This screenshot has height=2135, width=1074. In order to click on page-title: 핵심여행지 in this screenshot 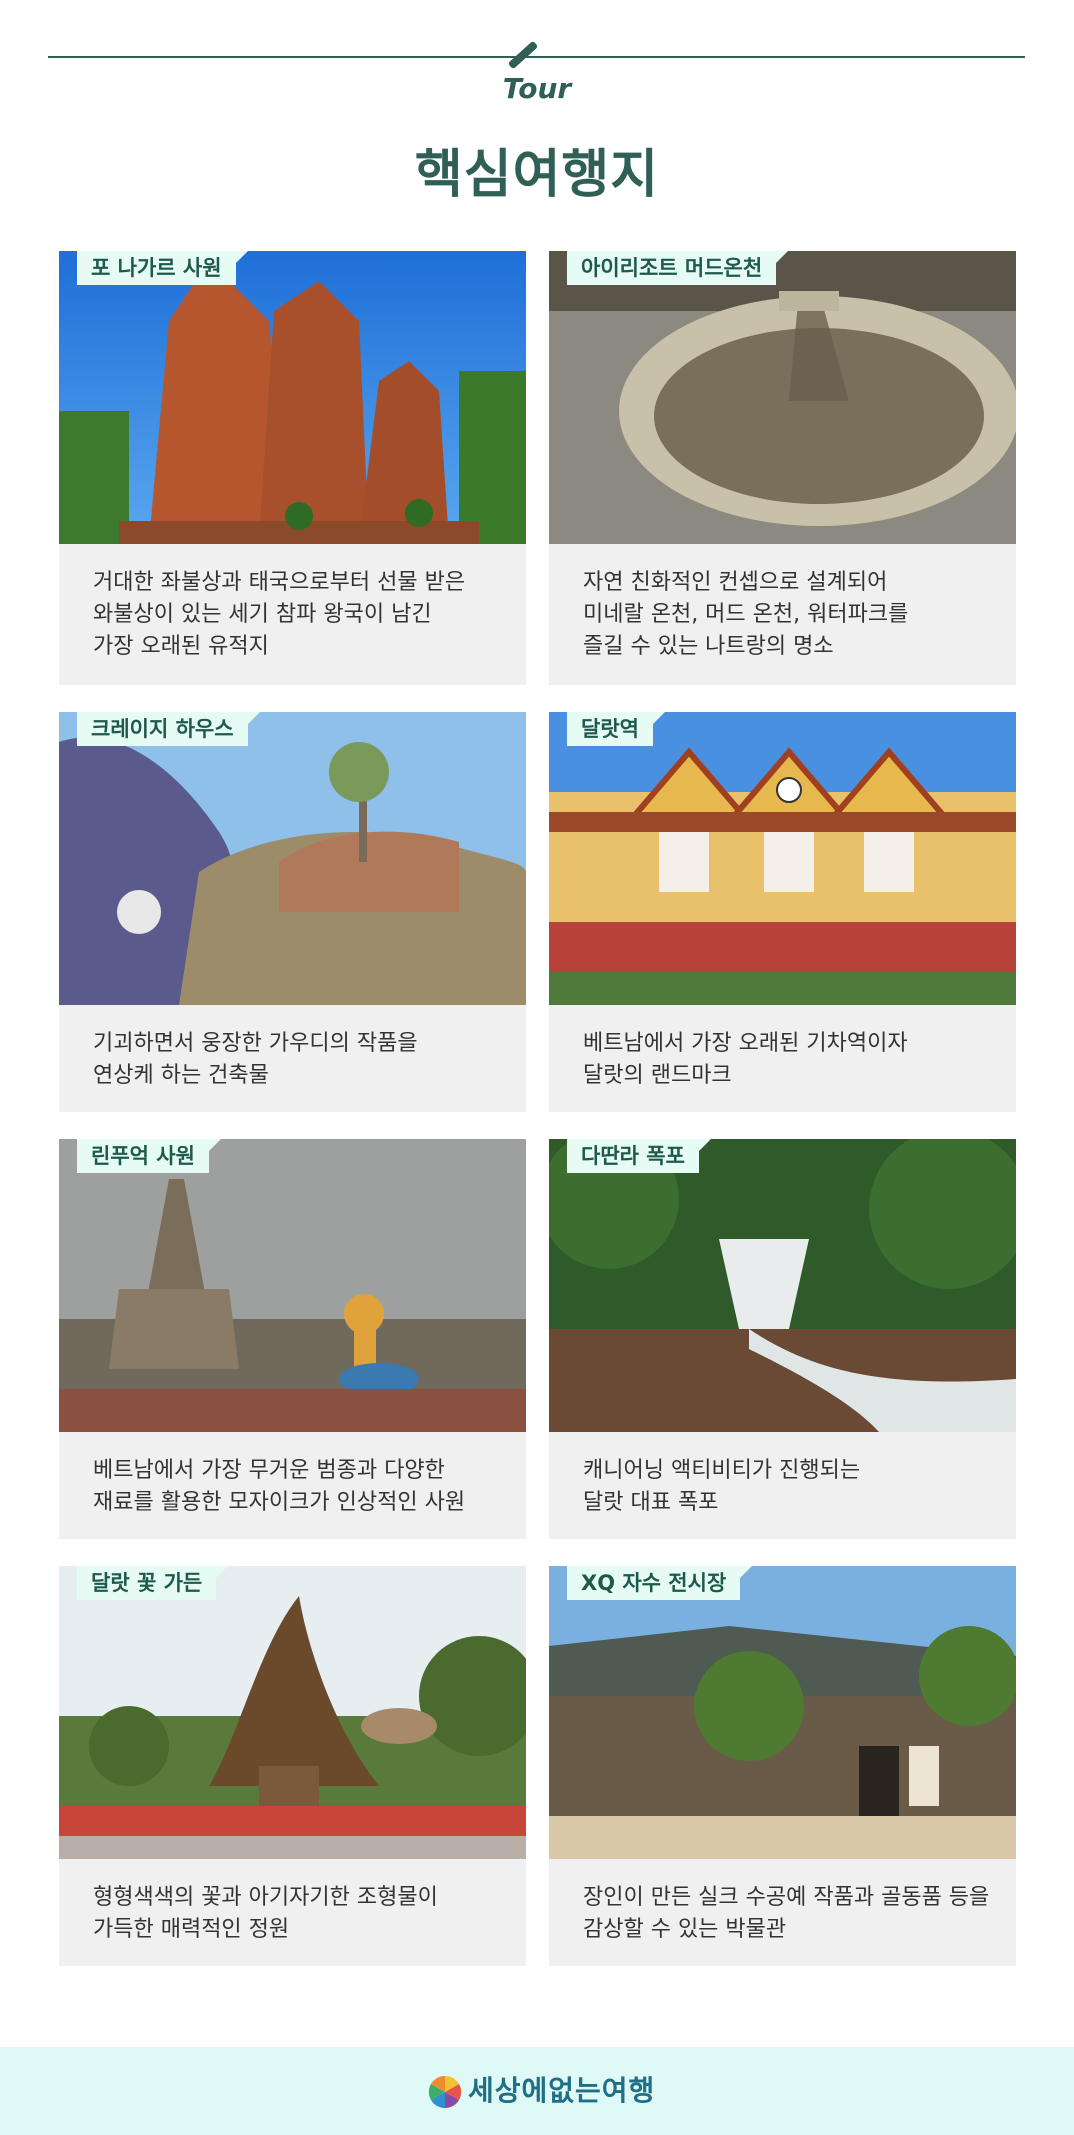, I will do `click(537, 175)`.